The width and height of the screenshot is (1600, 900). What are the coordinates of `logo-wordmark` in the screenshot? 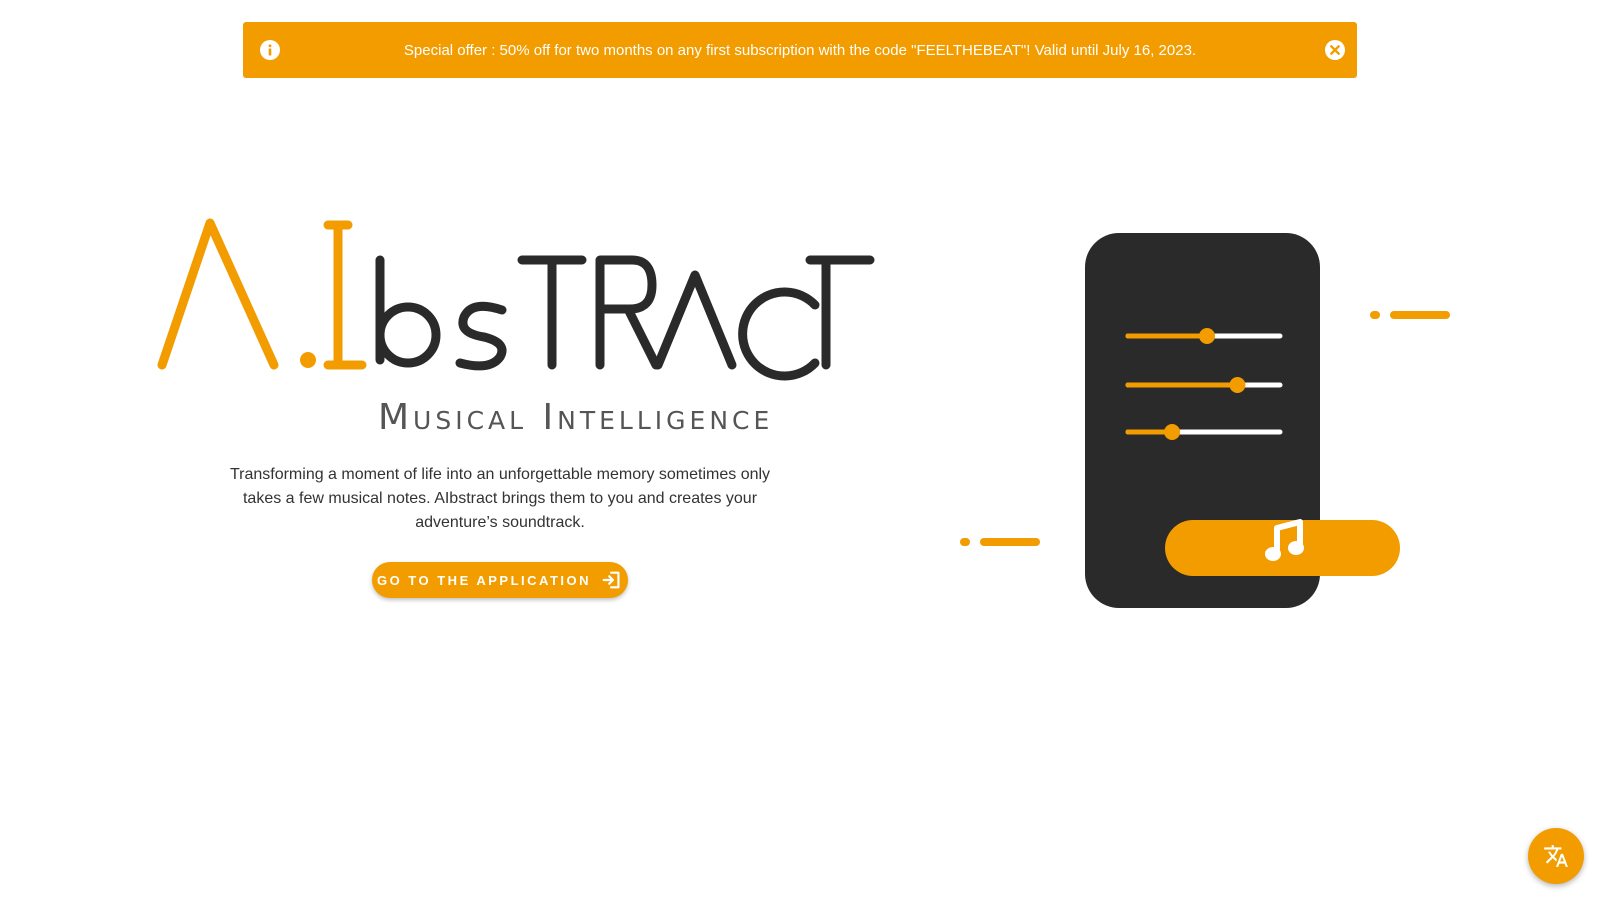 It's located at (516, 299).